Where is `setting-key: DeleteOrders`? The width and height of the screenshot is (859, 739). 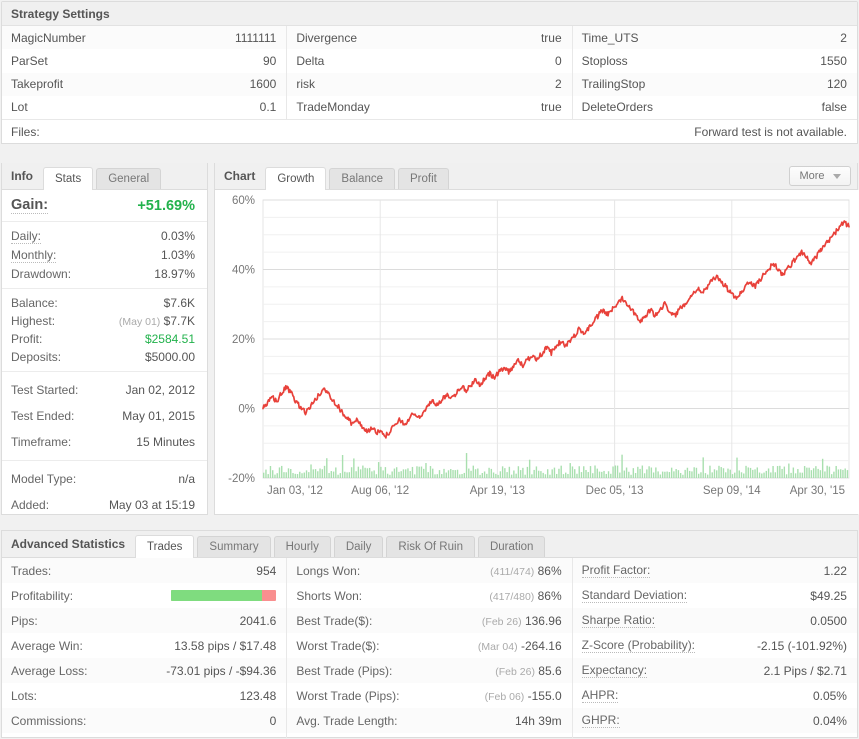
setting-key: DeleteOrders is located at coordinates (617, 107).